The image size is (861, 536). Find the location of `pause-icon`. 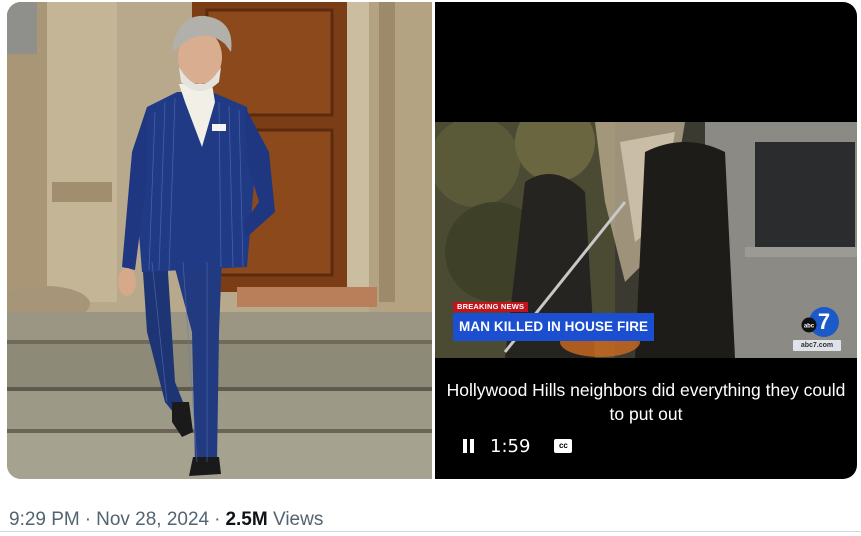

pause-icon is located at coordinates (469, 446).